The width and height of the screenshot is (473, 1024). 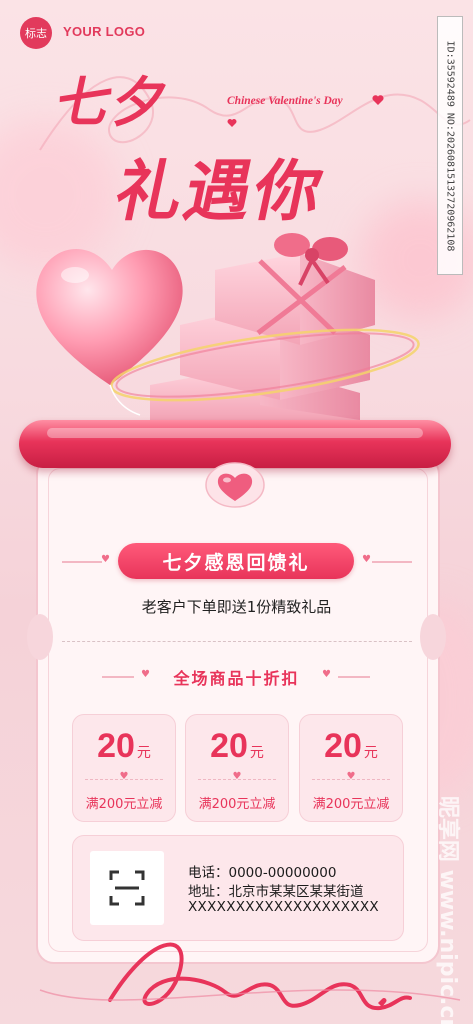 What do you see at coordinates (392, 562) in the screenshot?
I see `pill-line-right` at bounding box center [392, 562].